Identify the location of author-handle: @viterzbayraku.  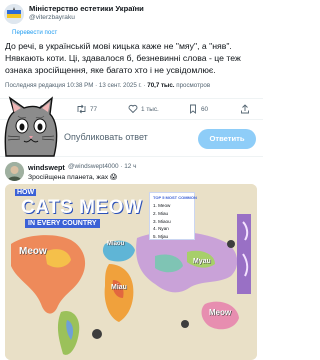
(52, 17).